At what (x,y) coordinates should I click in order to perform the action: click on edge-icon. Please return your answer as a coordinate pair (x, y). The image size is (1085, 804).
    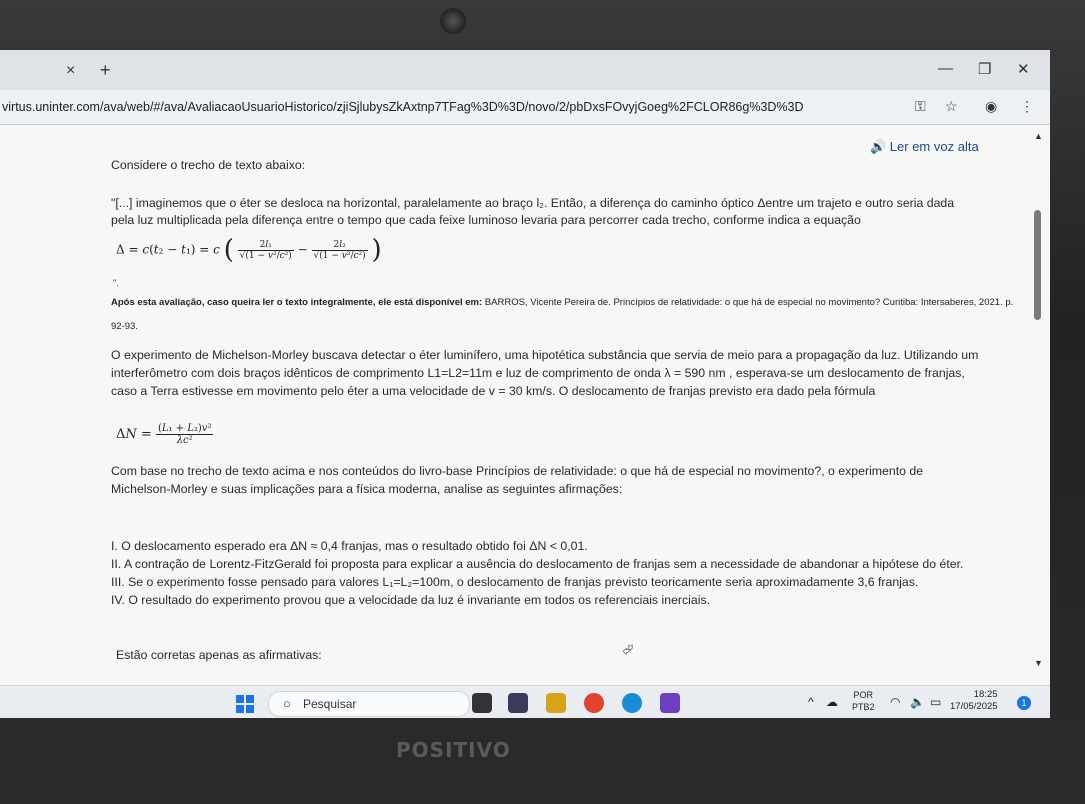
    Looking at the image, I should click on (632, 703).